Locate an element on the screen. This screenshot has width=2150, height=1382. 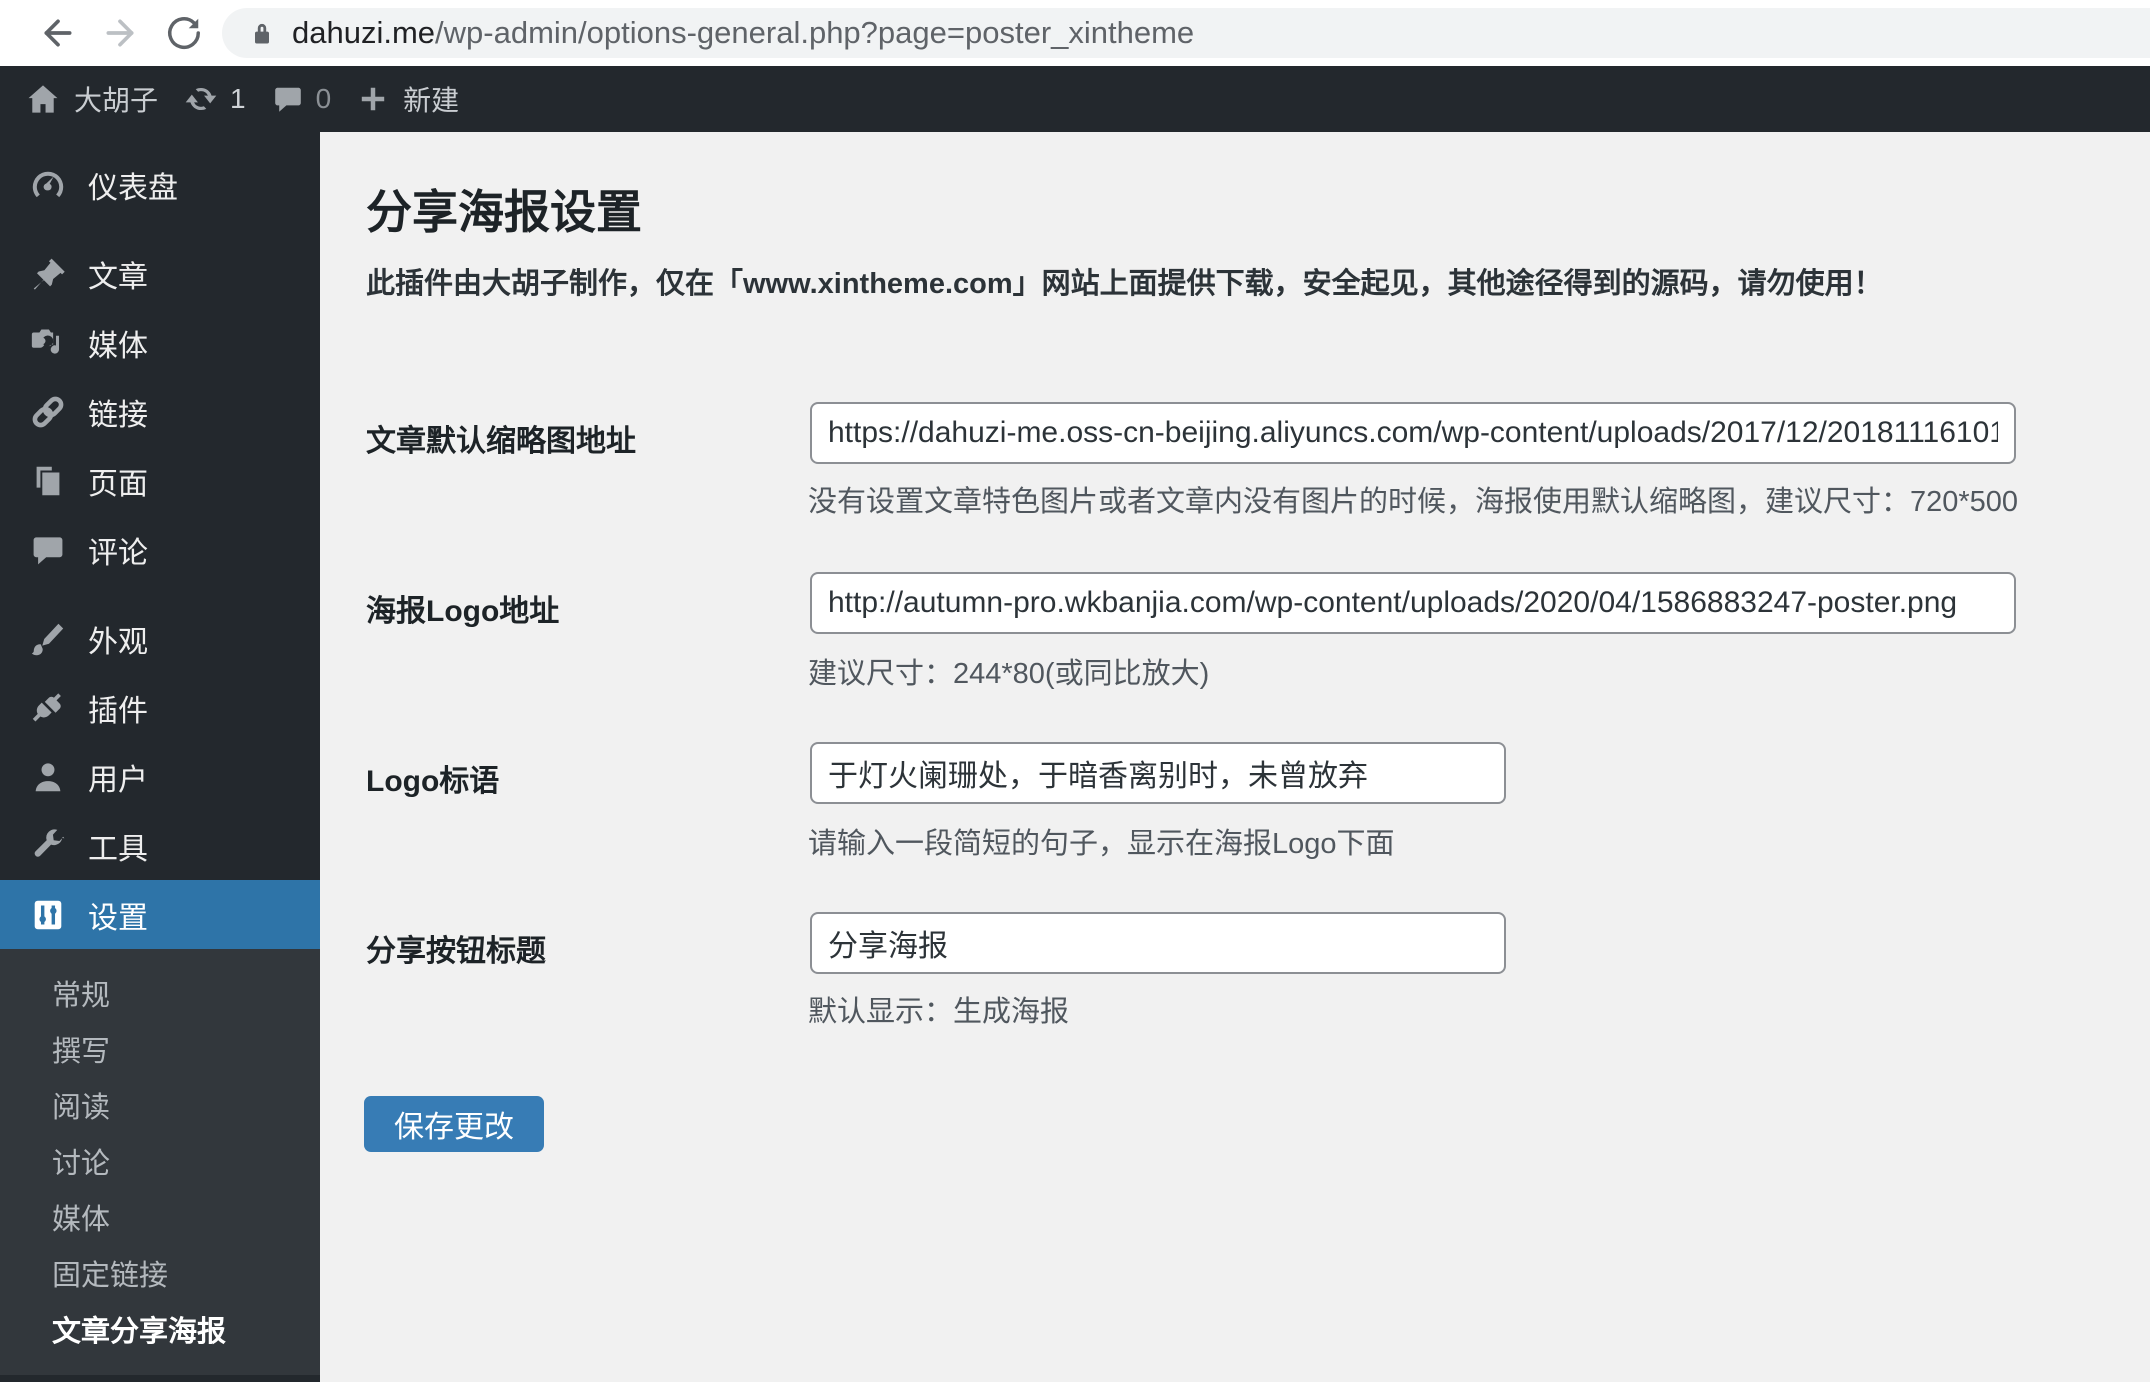
submenu-item-permalinks: 固定链接 is located at coordinates (160, 1273).